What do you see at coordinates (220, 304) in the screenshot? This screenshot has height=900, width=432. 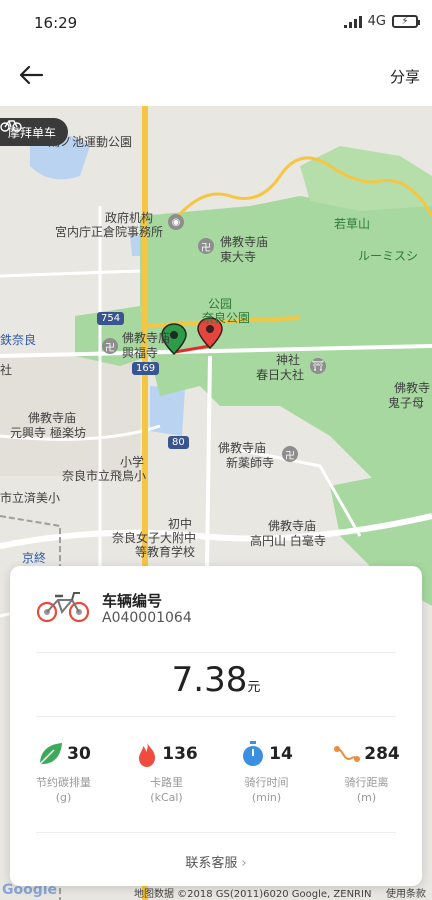 I see `map-label-park: 公园` at bounding box center [220, 304].